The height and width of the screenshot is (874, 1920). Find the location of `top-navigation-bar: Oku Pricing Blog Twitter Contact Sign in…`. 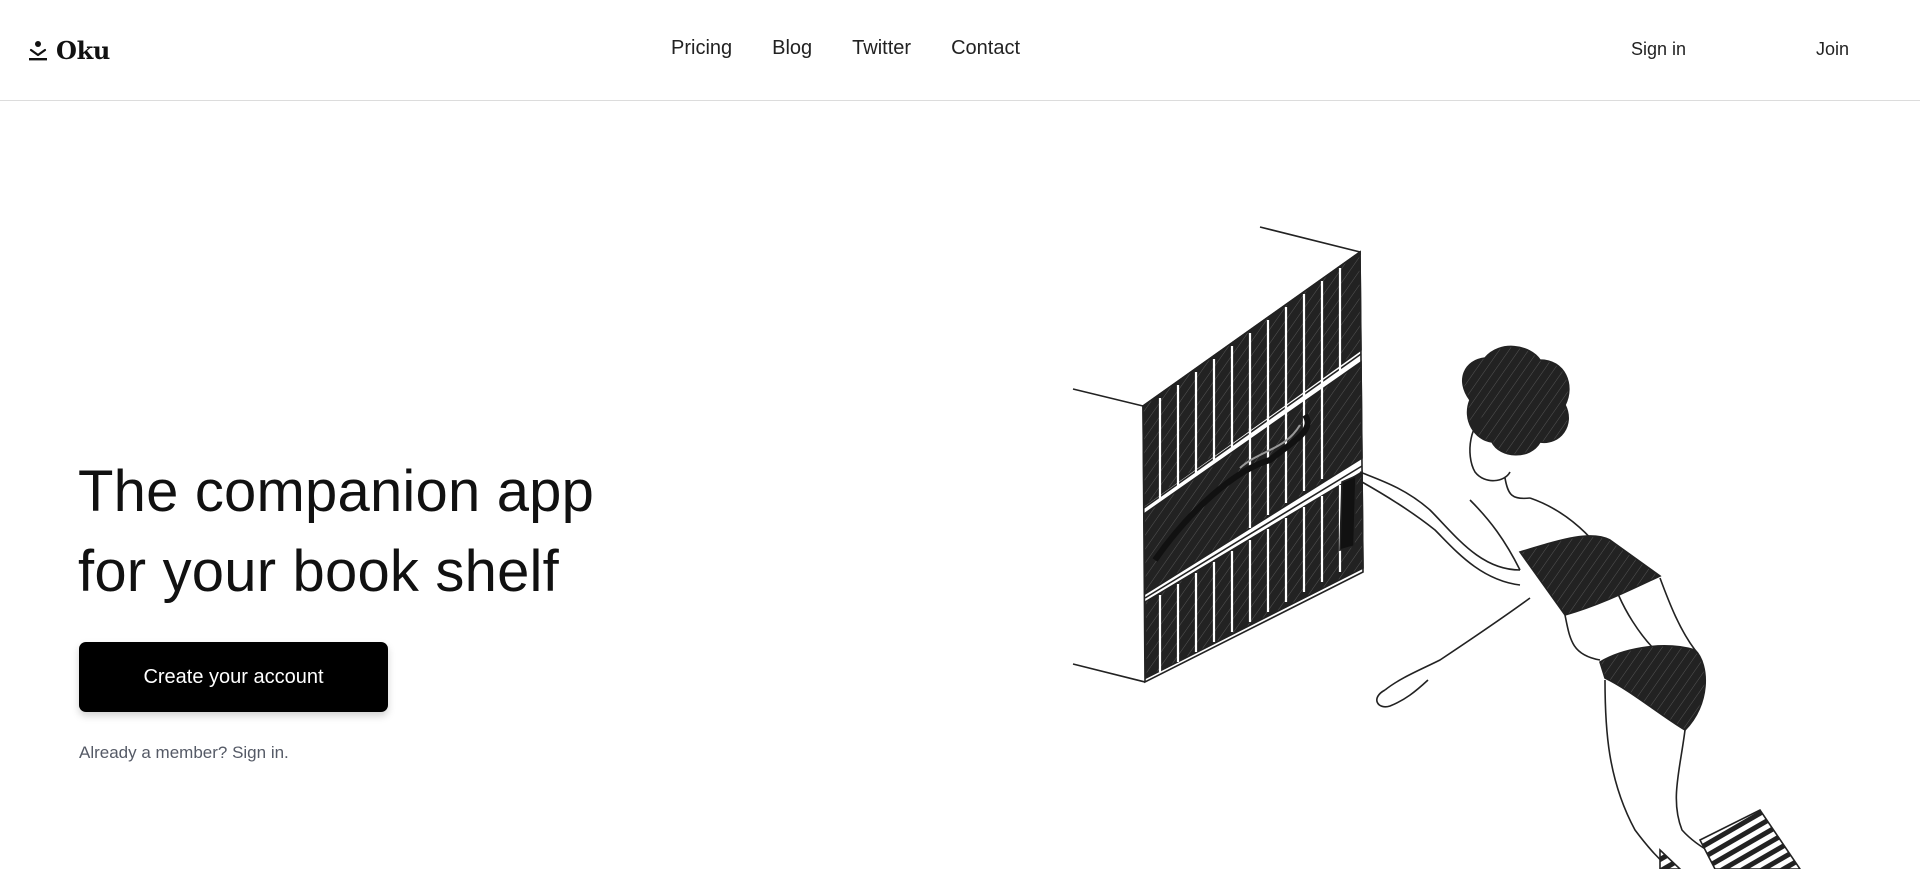

top-navigation-bar: Oku Pricing Blog Twitter Contact Sign in… is located at coordinates (960, 50).